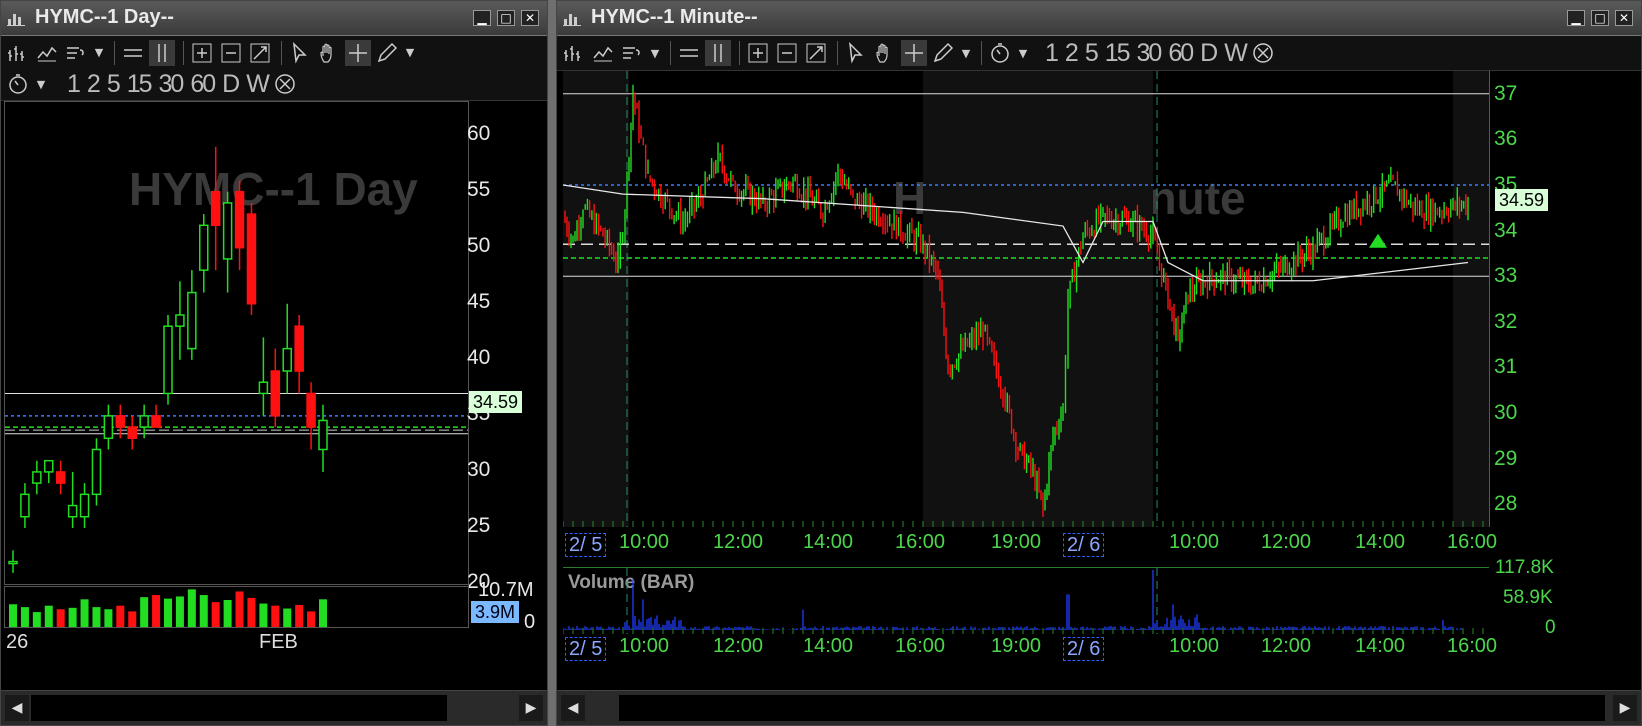 The image size is (1642, 726). Describe the element at coordinates (274, 18) in the screenshot. I see `daily-window-titlebar: HYMC--1 Day-- ▁ □ ✕` at that location.